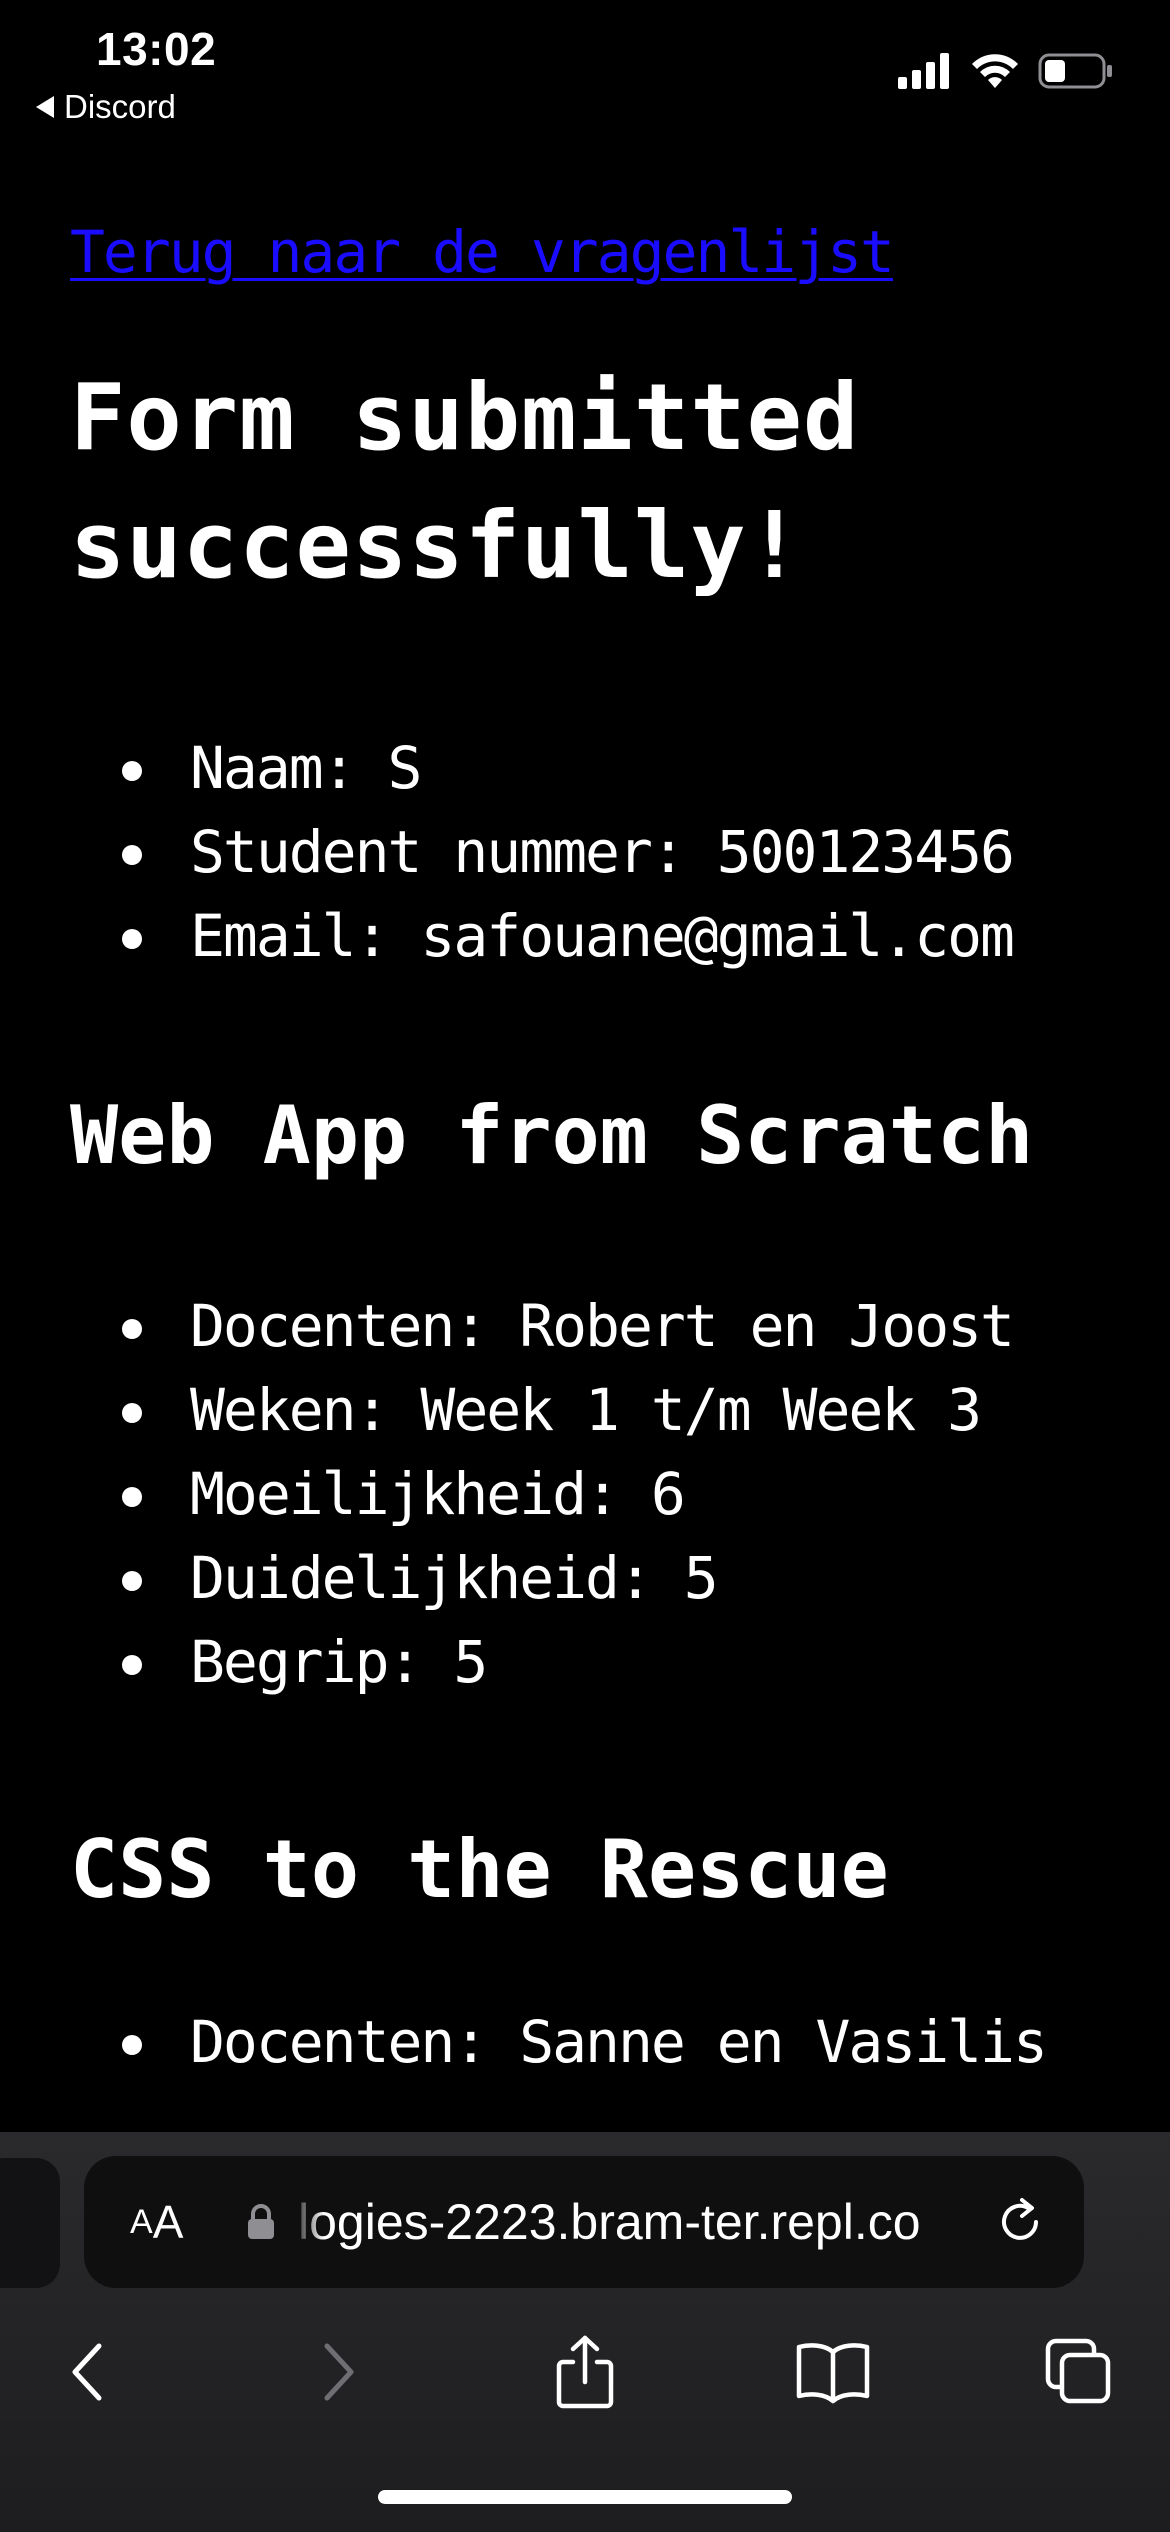 The width and height of the screenshot is (1170, 2532). What do you see at coordinates (30, 2223) in the screenshot?
I see `previous-tab-preview` at bounding box center [30, 2223].